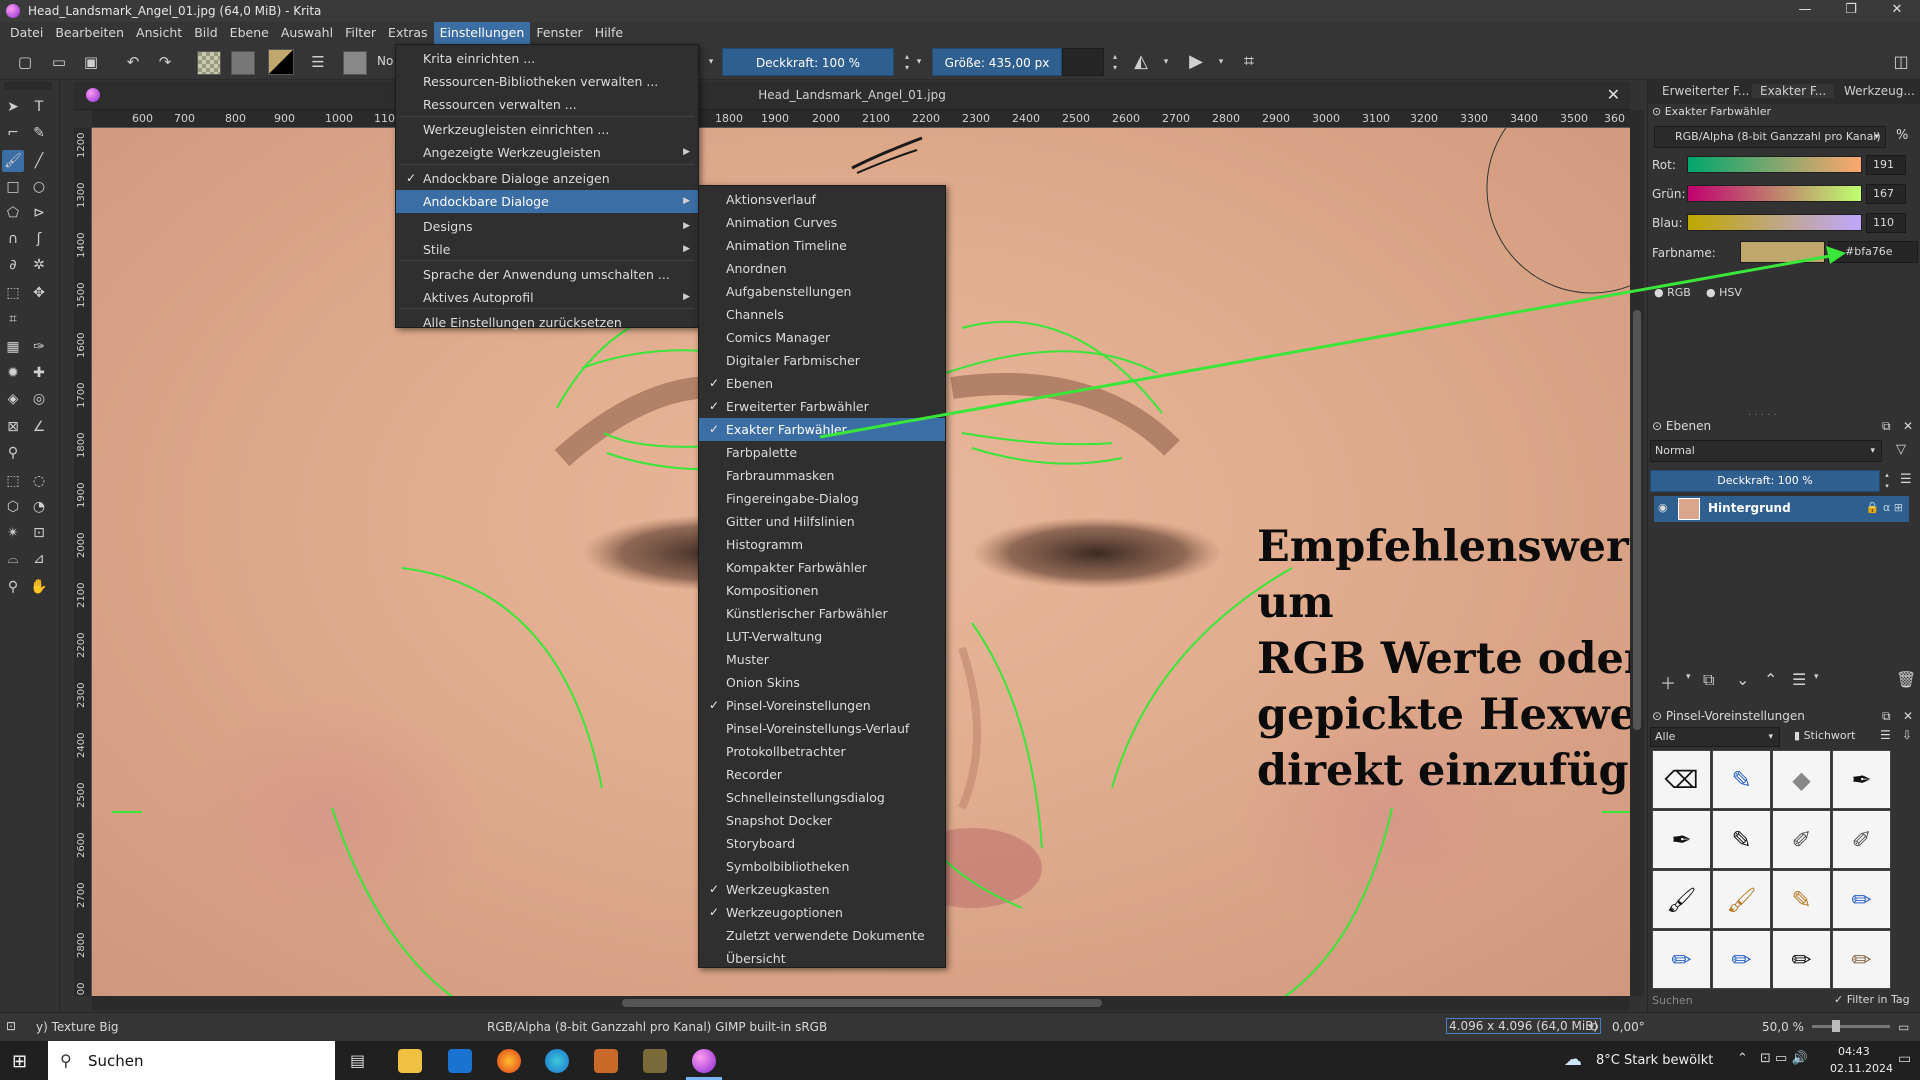 This screenshot has width=1920, height=1080. What do you see at coordinates (1903, 1027) in the screenshot?
I see `fullscreen-icon: ▭` at bounding box center [1903, 1027].